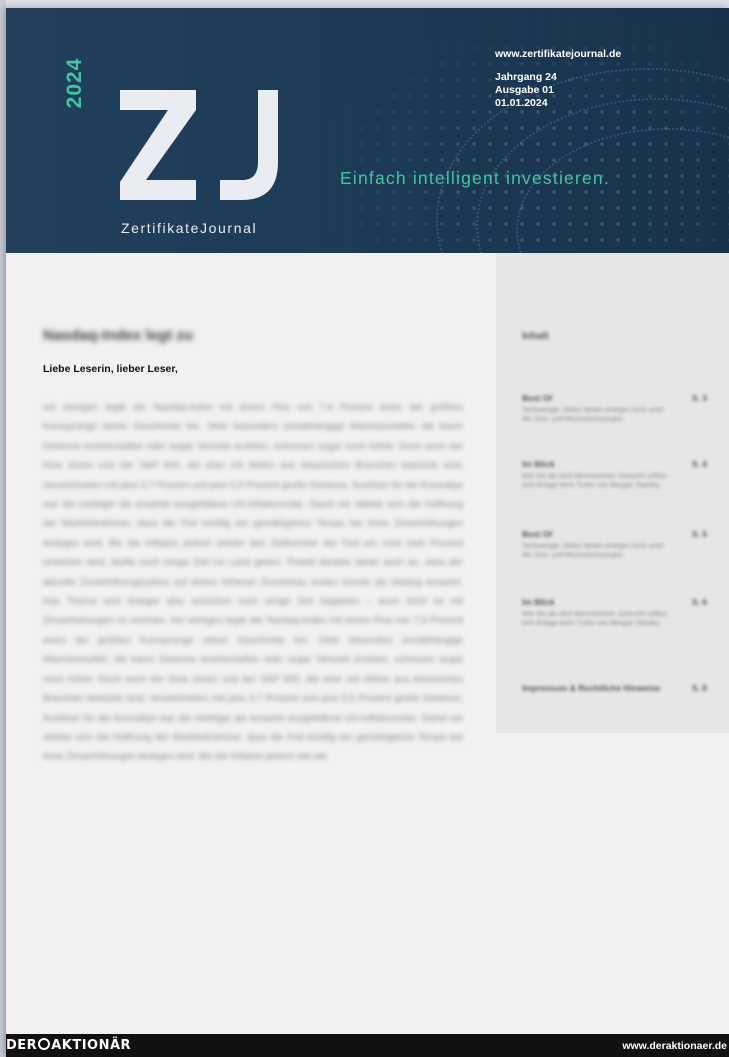 Image resolution: width=729 pixels, height=1057 pixels. I want to click on toc-item-title: Impressum & Rechtliche Hinweise, so click(591, 688).